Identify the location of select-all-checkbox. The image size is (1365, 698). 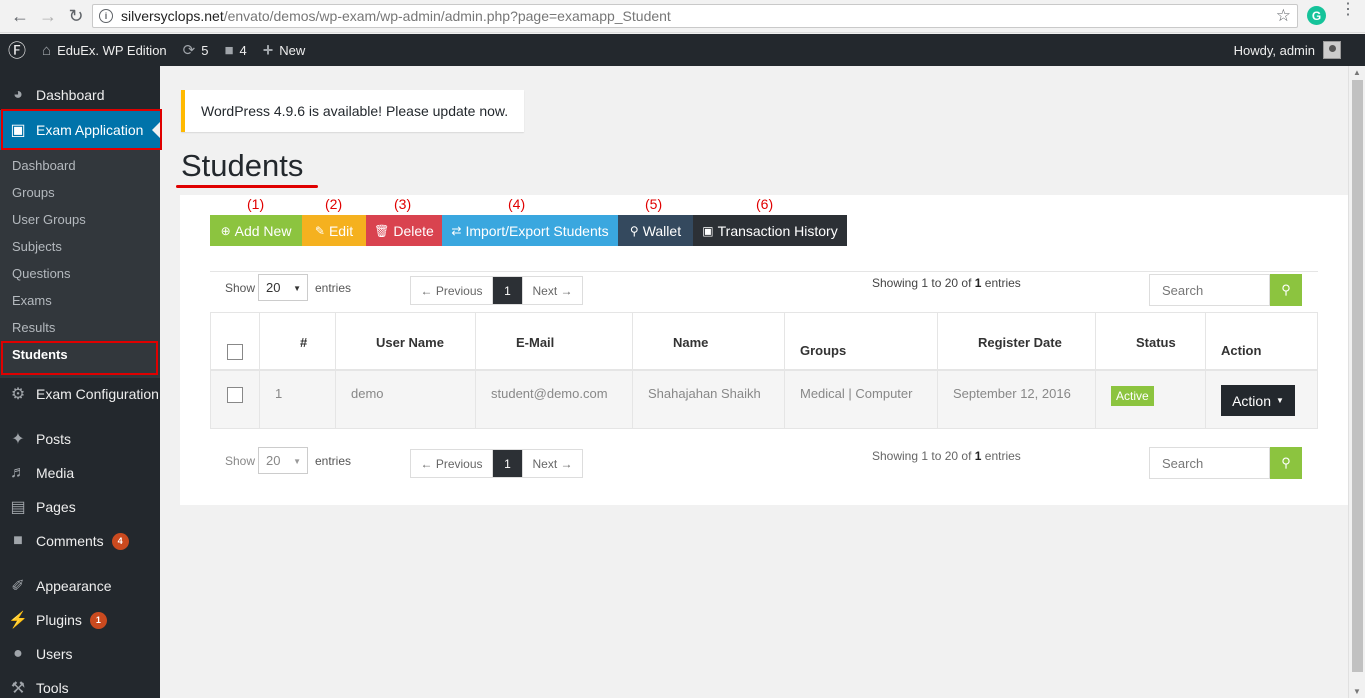
(235, 352).